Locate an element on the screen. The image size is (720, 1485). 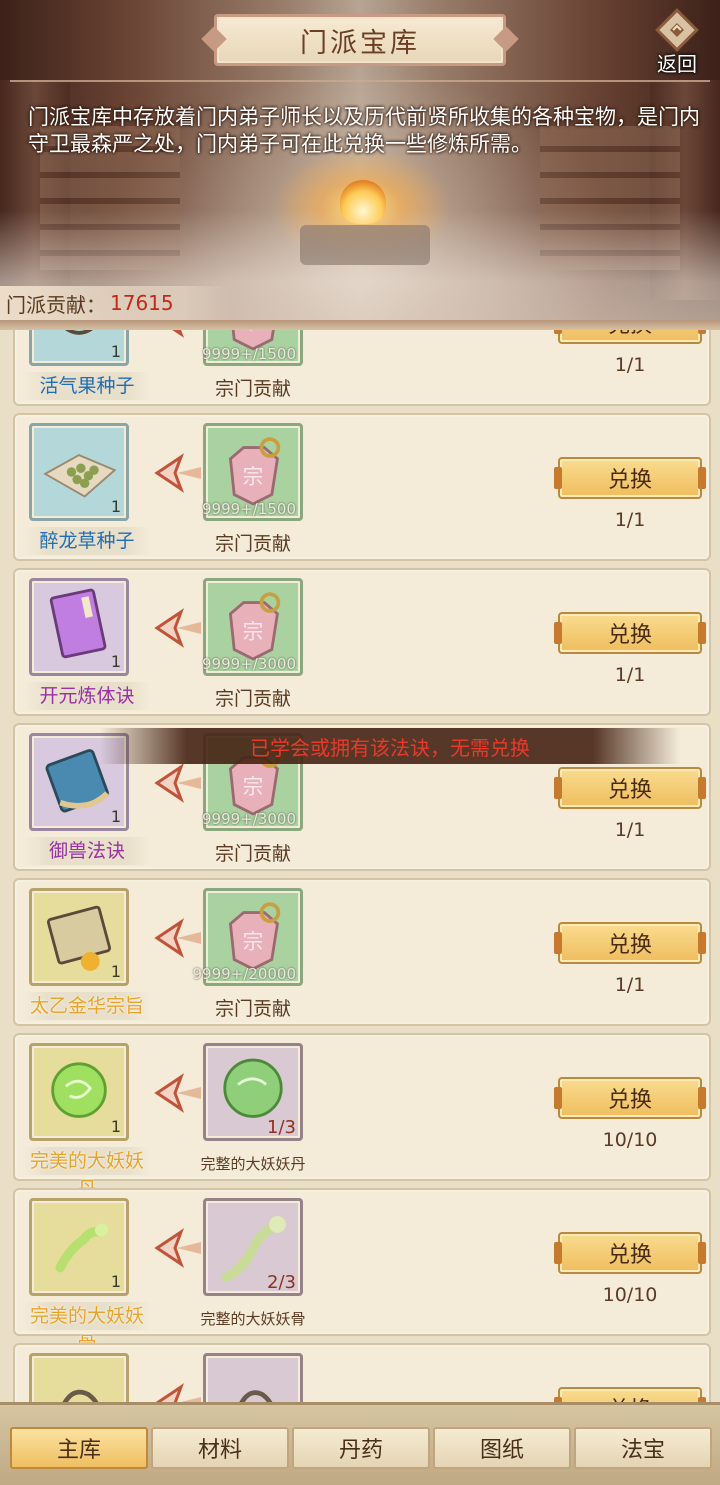
reward-name: 活气果种子 is located at coordinates (87, 386).